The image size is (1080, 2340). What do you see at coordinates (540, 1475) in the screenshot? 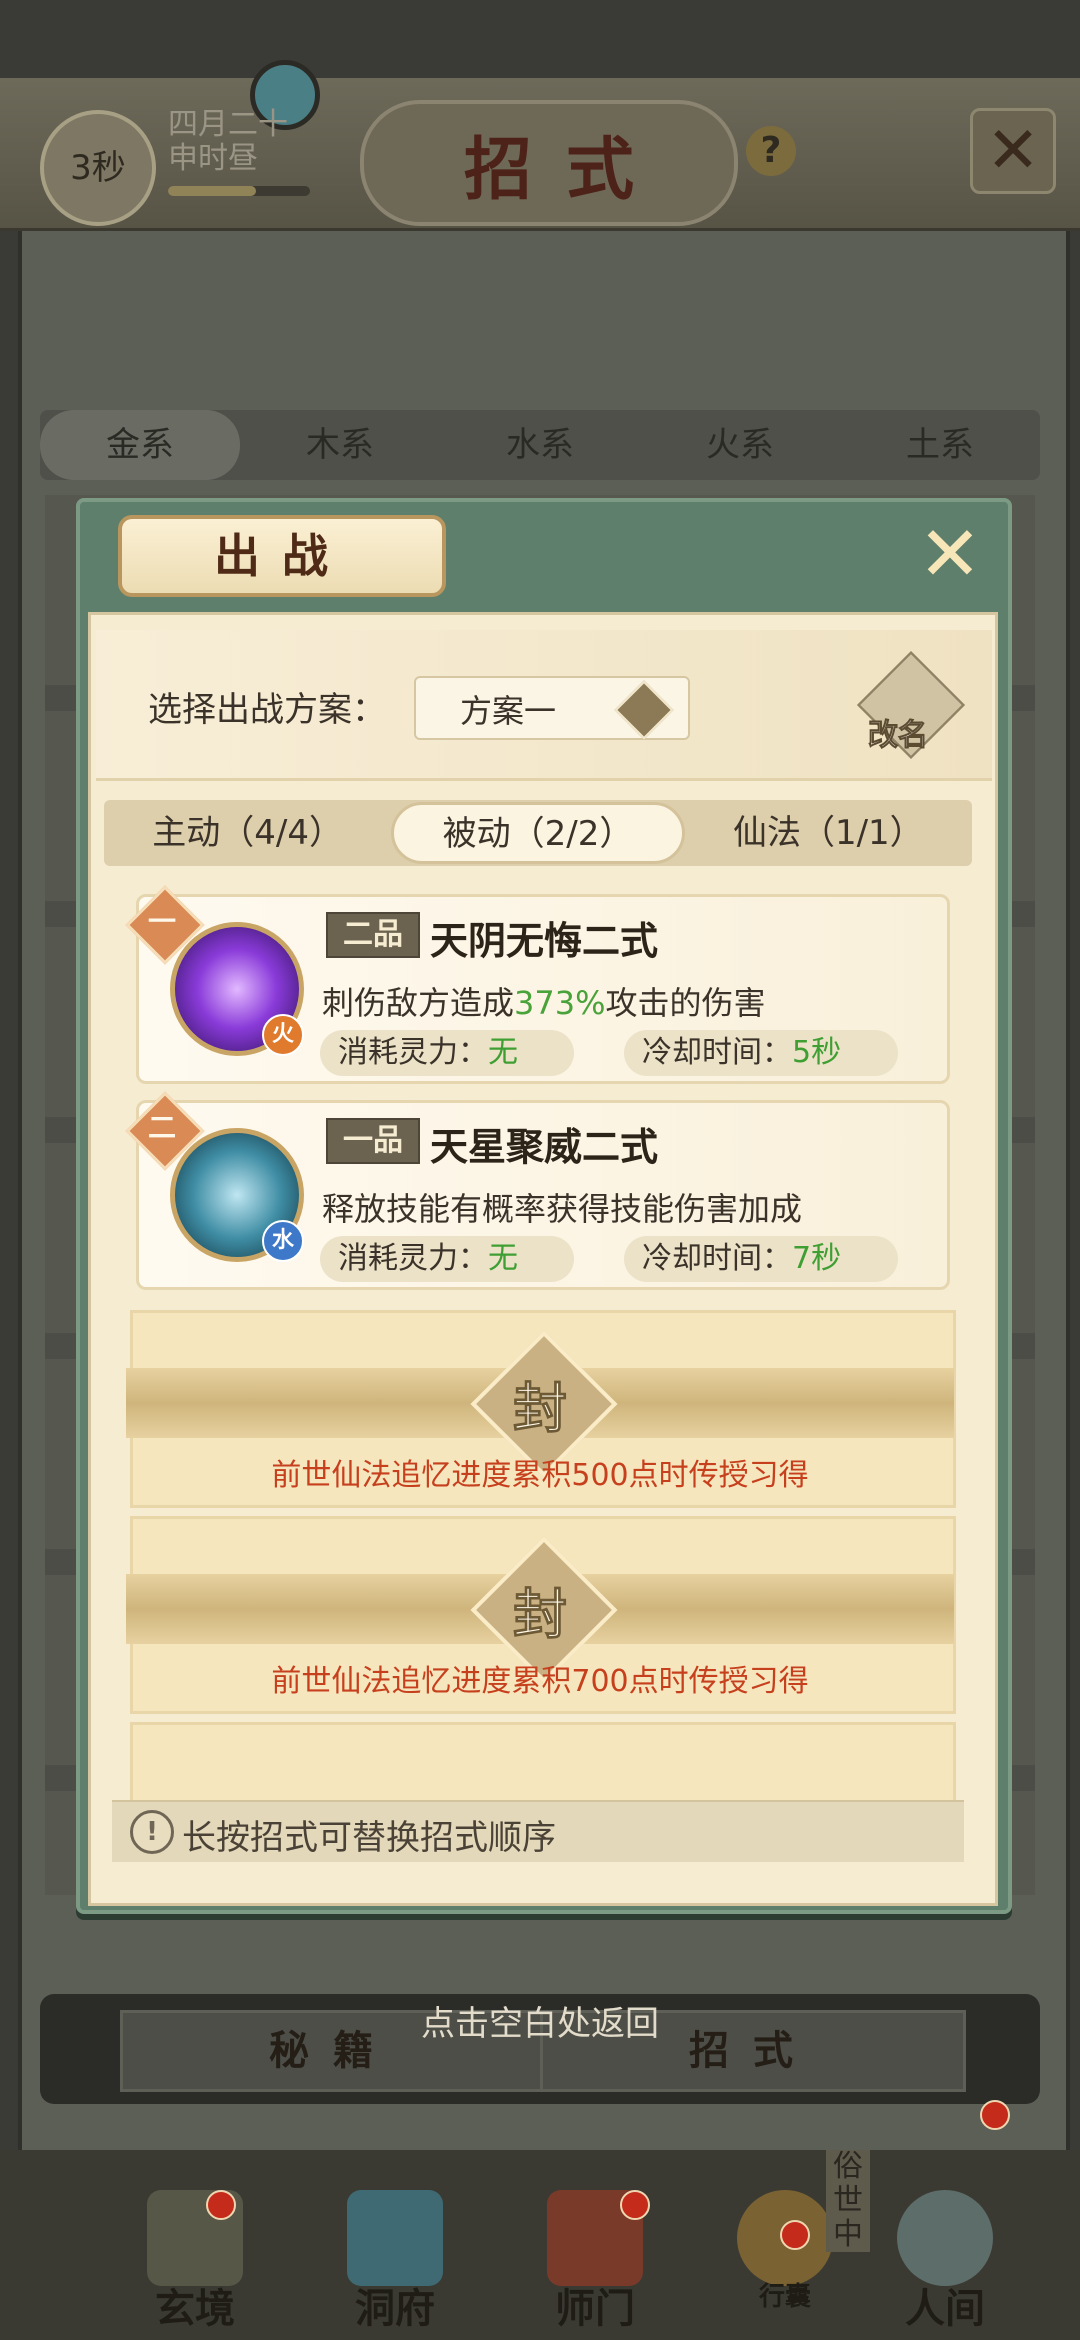
I see `unlock-condition: 前世仙法追忆进度累积500点时传授习得` at bounding box center [540, 1475].